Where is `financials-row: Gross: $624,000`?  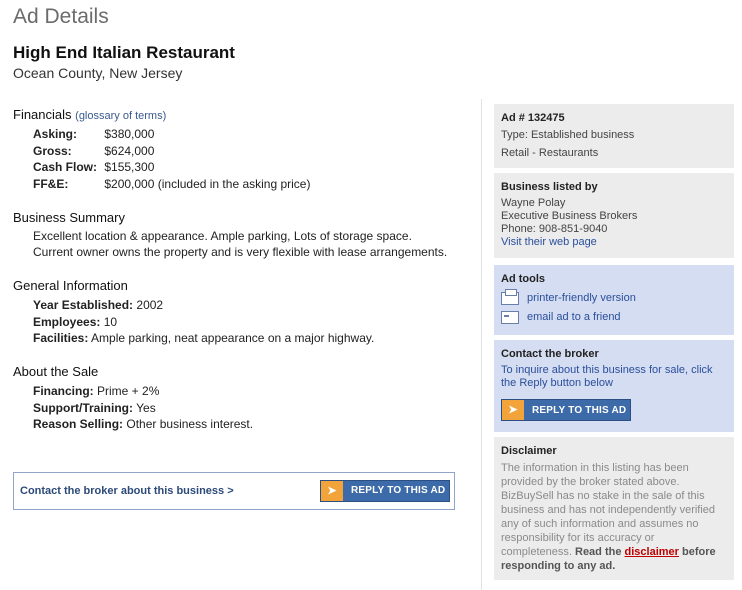
financials-row: Gross: $624,000 is located at coordinates (171, 151).